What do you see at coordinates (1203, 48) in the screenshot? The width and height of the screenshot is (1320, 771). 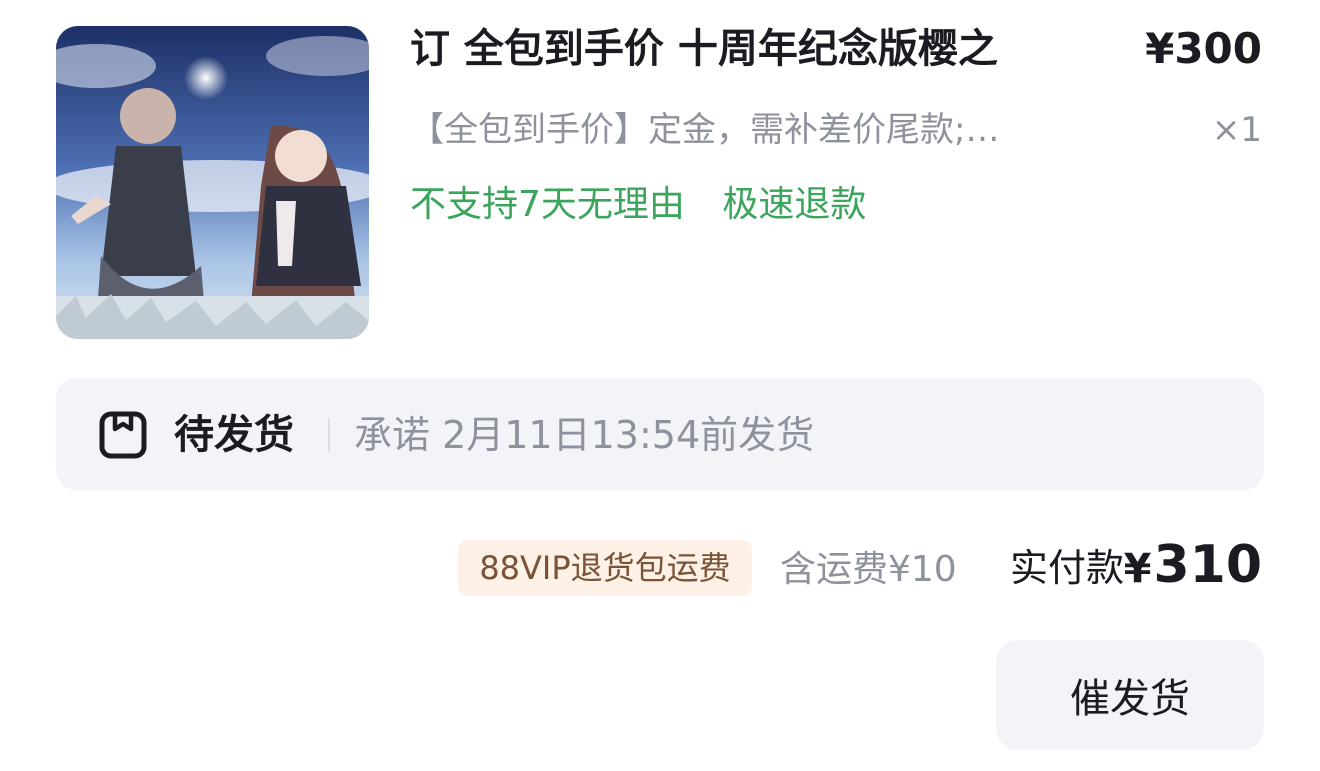 I see `product-price: ¥300` at bounding box center [1203, 48].